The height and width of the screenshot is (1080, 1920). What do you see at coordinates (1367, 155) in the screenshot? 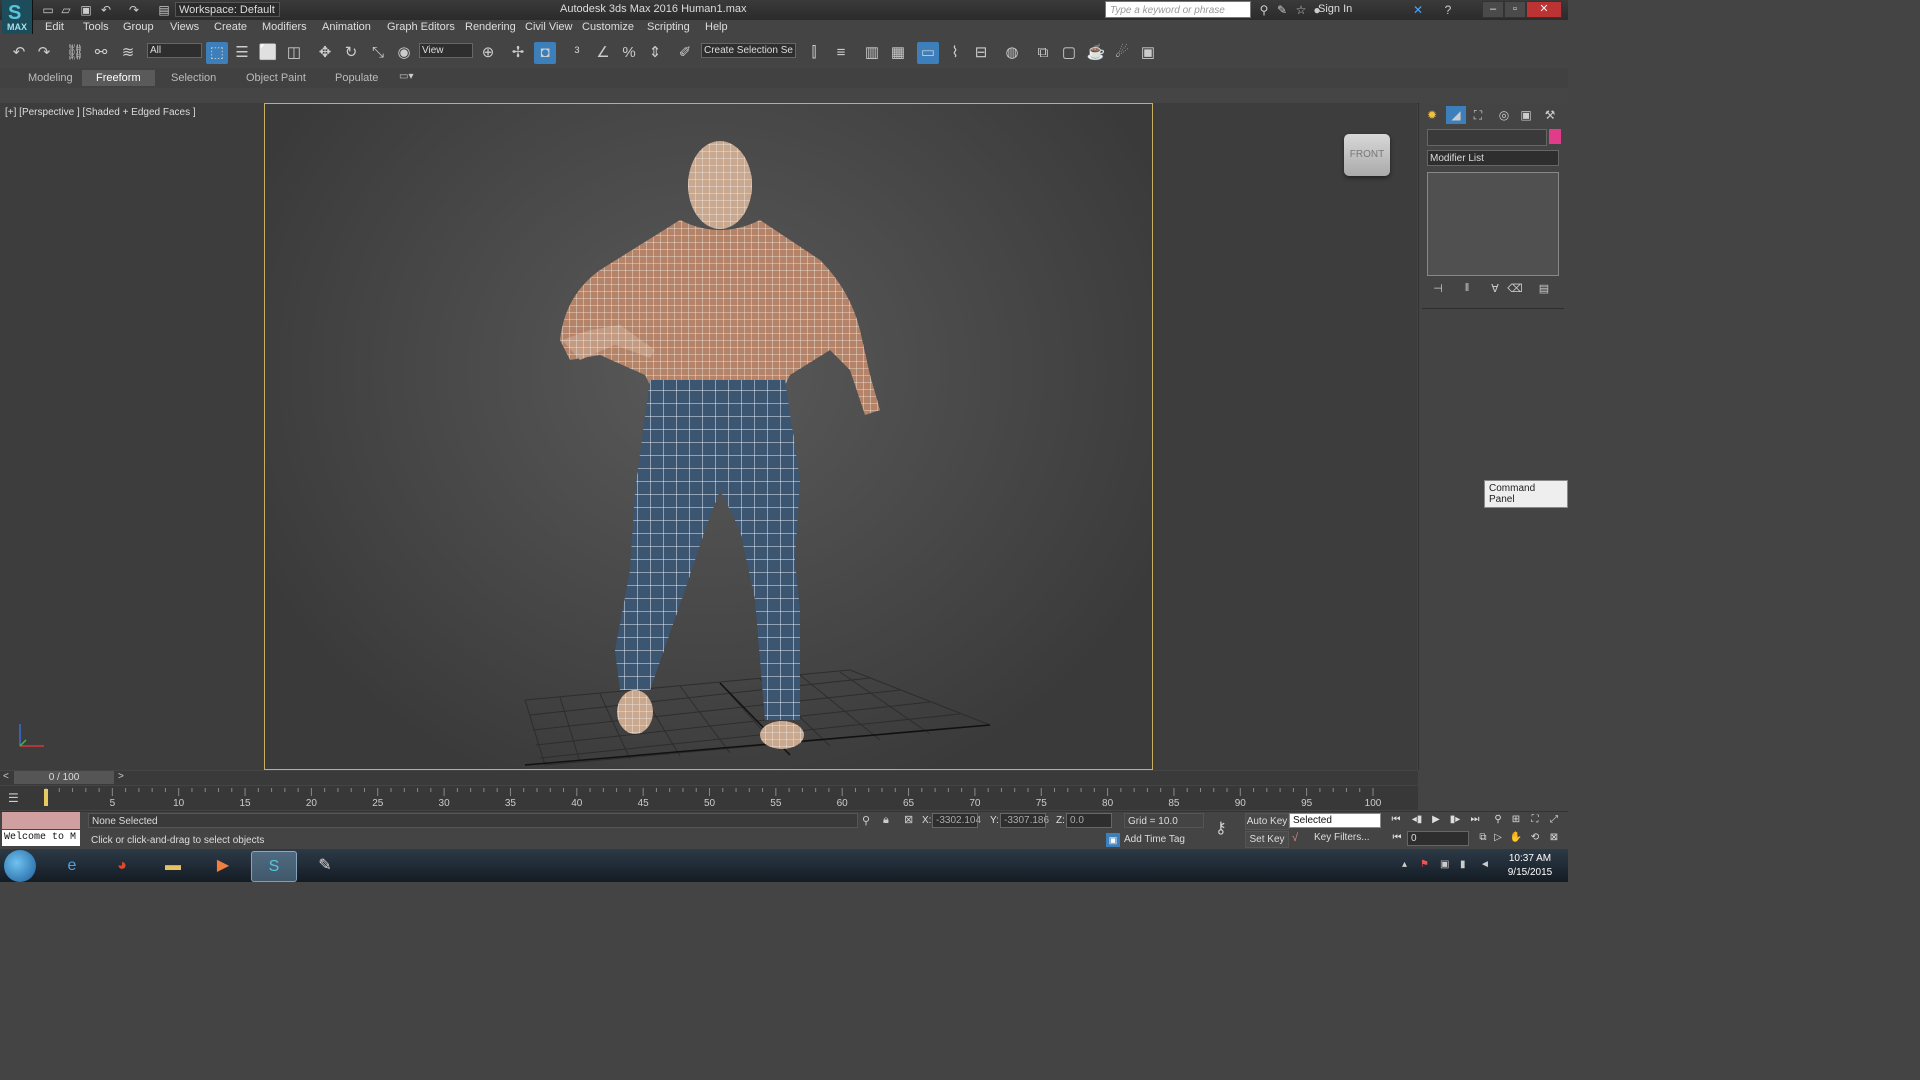
I see `viewcube: FRONT` at bounding box center [1367, 155].